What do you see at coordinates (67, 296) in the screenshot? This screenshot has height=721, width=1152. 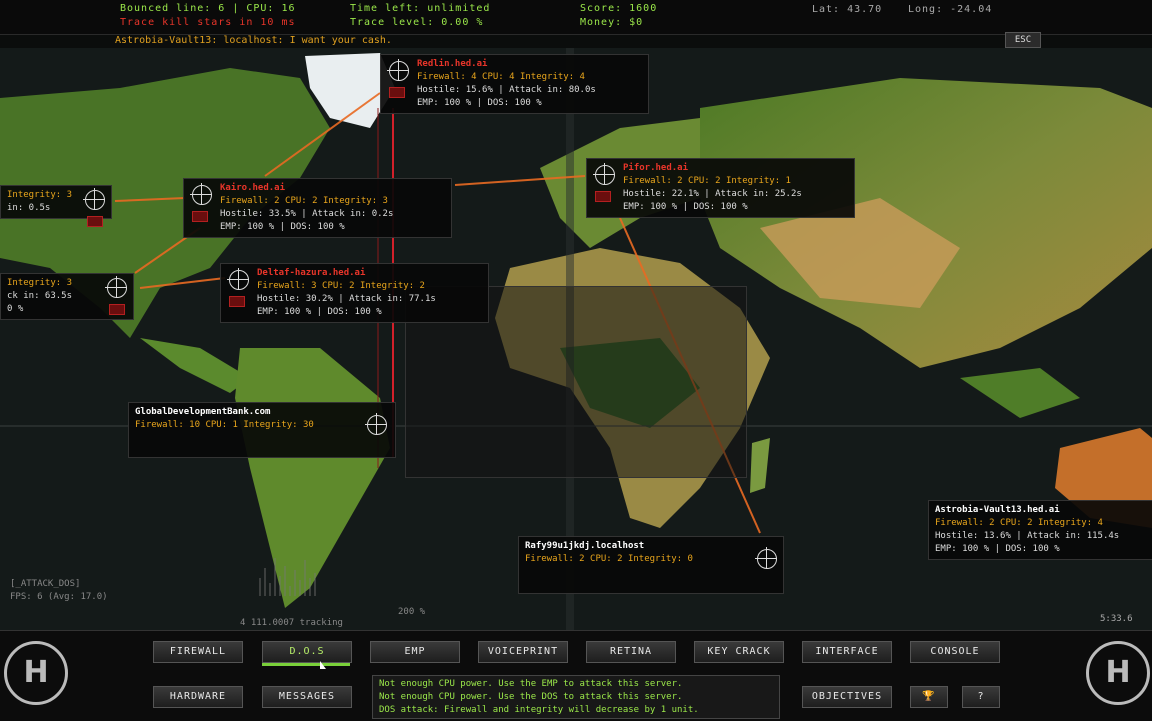 I see `server-panel-west-2: Integrity: 3 ck in: 63.5s 0 %` at bounding box center [67, 296].